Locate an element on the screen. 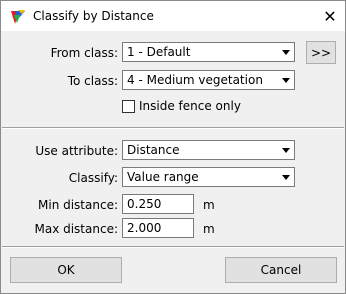 The image size is (346, 294). max-distance-unit: m is located at coordinates (209, 229).